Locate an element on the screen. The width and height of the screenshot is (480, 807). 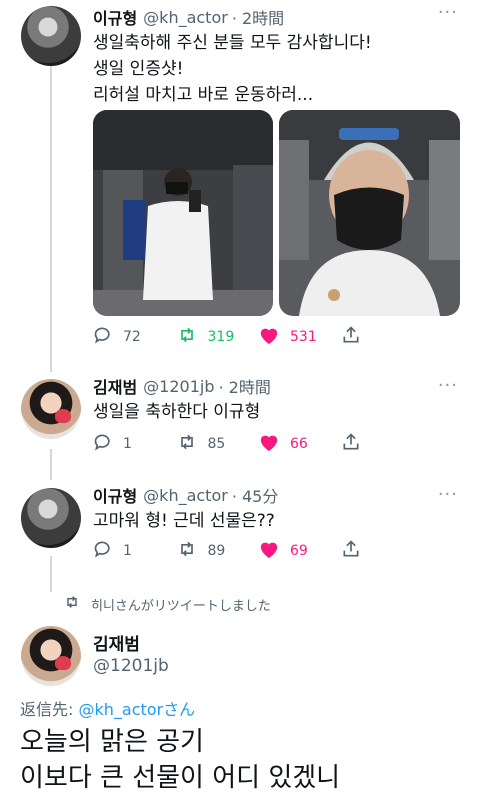
like-button: 531 is located at coordinates (299, 337).